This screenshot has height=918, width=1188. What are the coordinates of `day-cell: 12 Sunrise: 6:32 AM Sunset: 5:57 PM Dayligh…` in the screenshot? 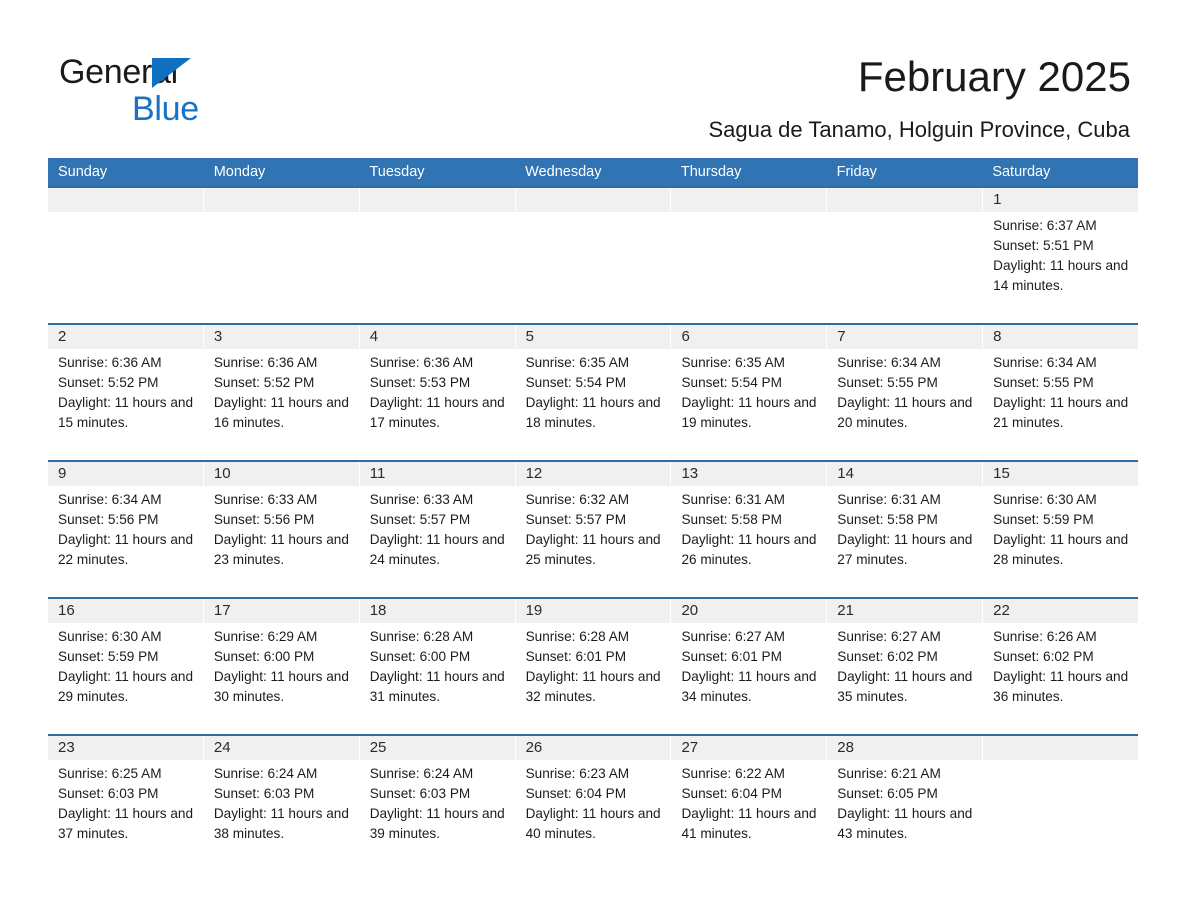 It's located at (593, 526).